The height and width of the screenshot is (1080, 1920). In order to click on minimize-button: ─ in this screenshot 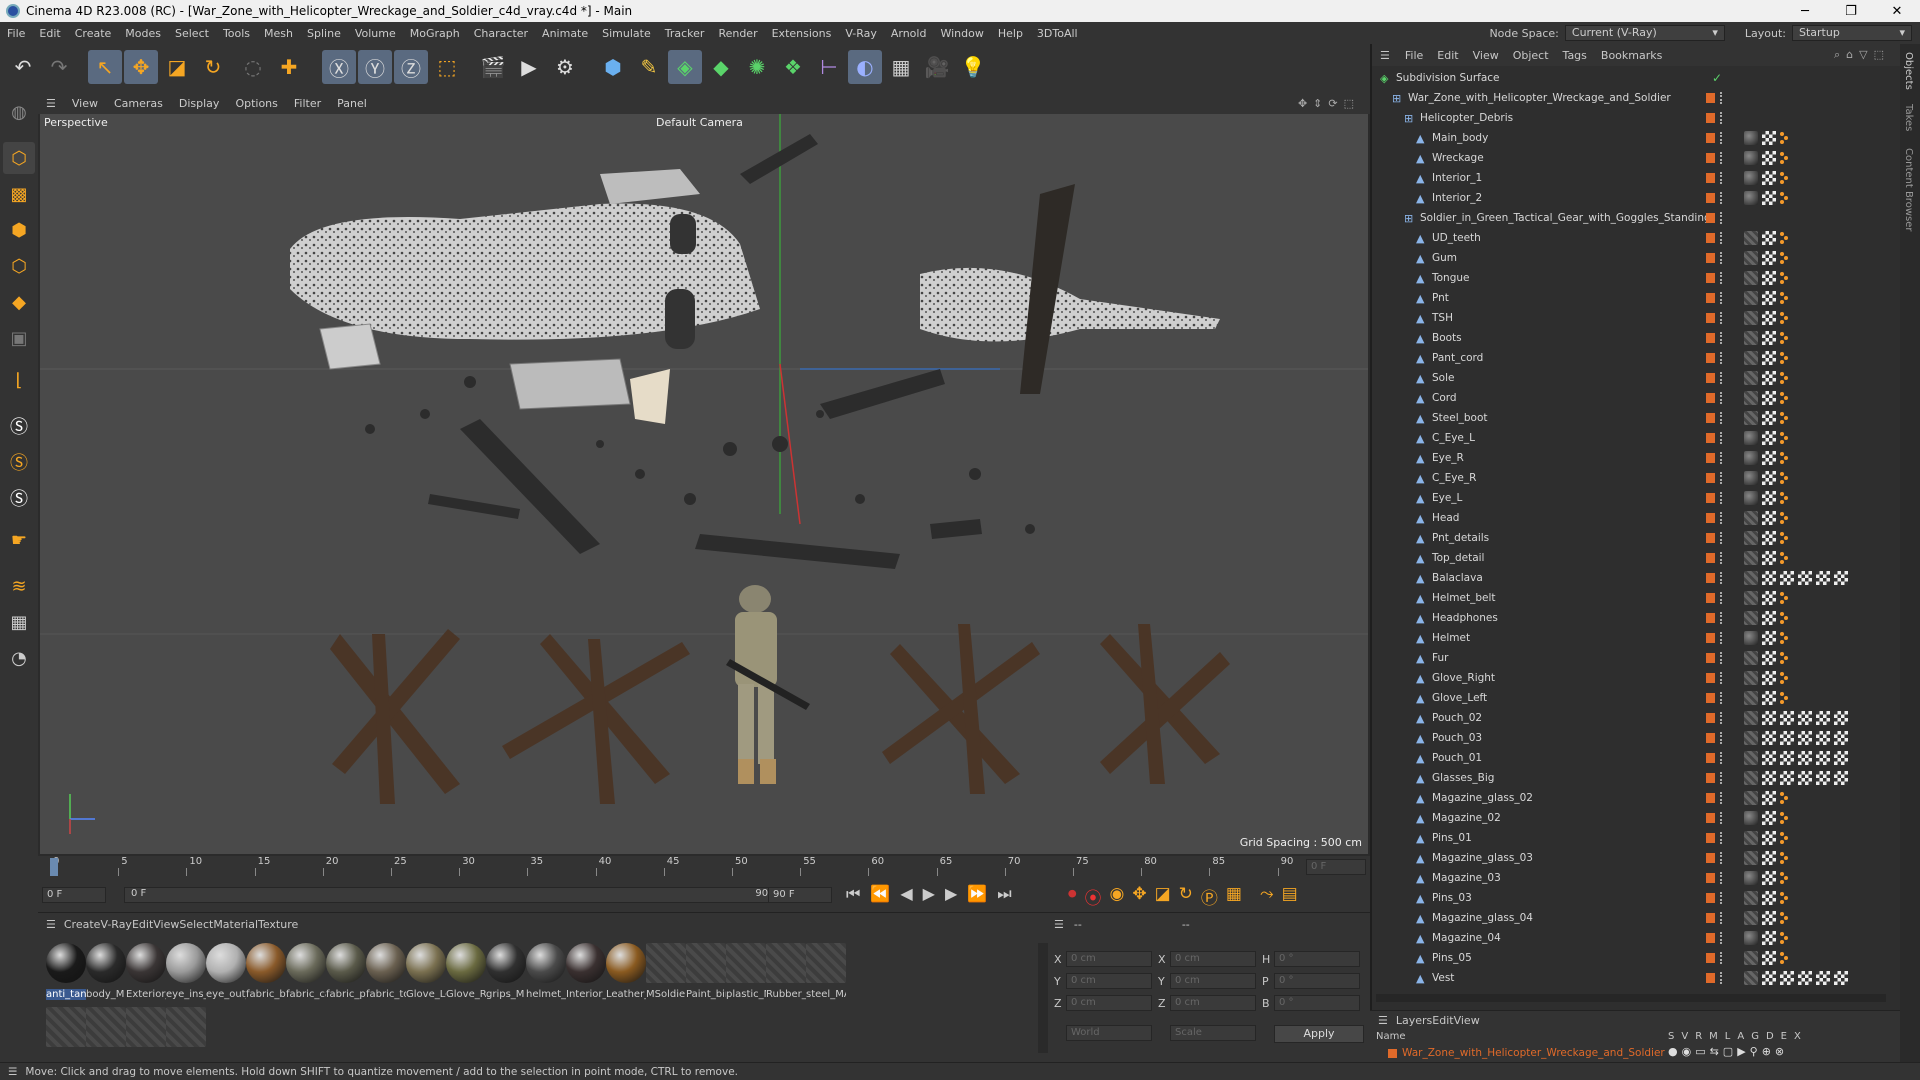, I will do `click(1805, 11)`.